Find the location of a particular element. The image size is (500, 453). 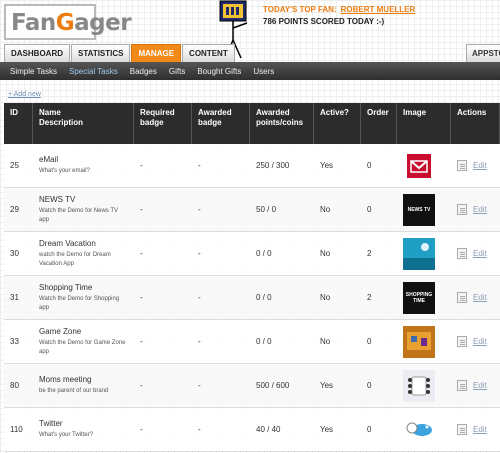

cell-id: 30 is located at coordinates (14, 253).